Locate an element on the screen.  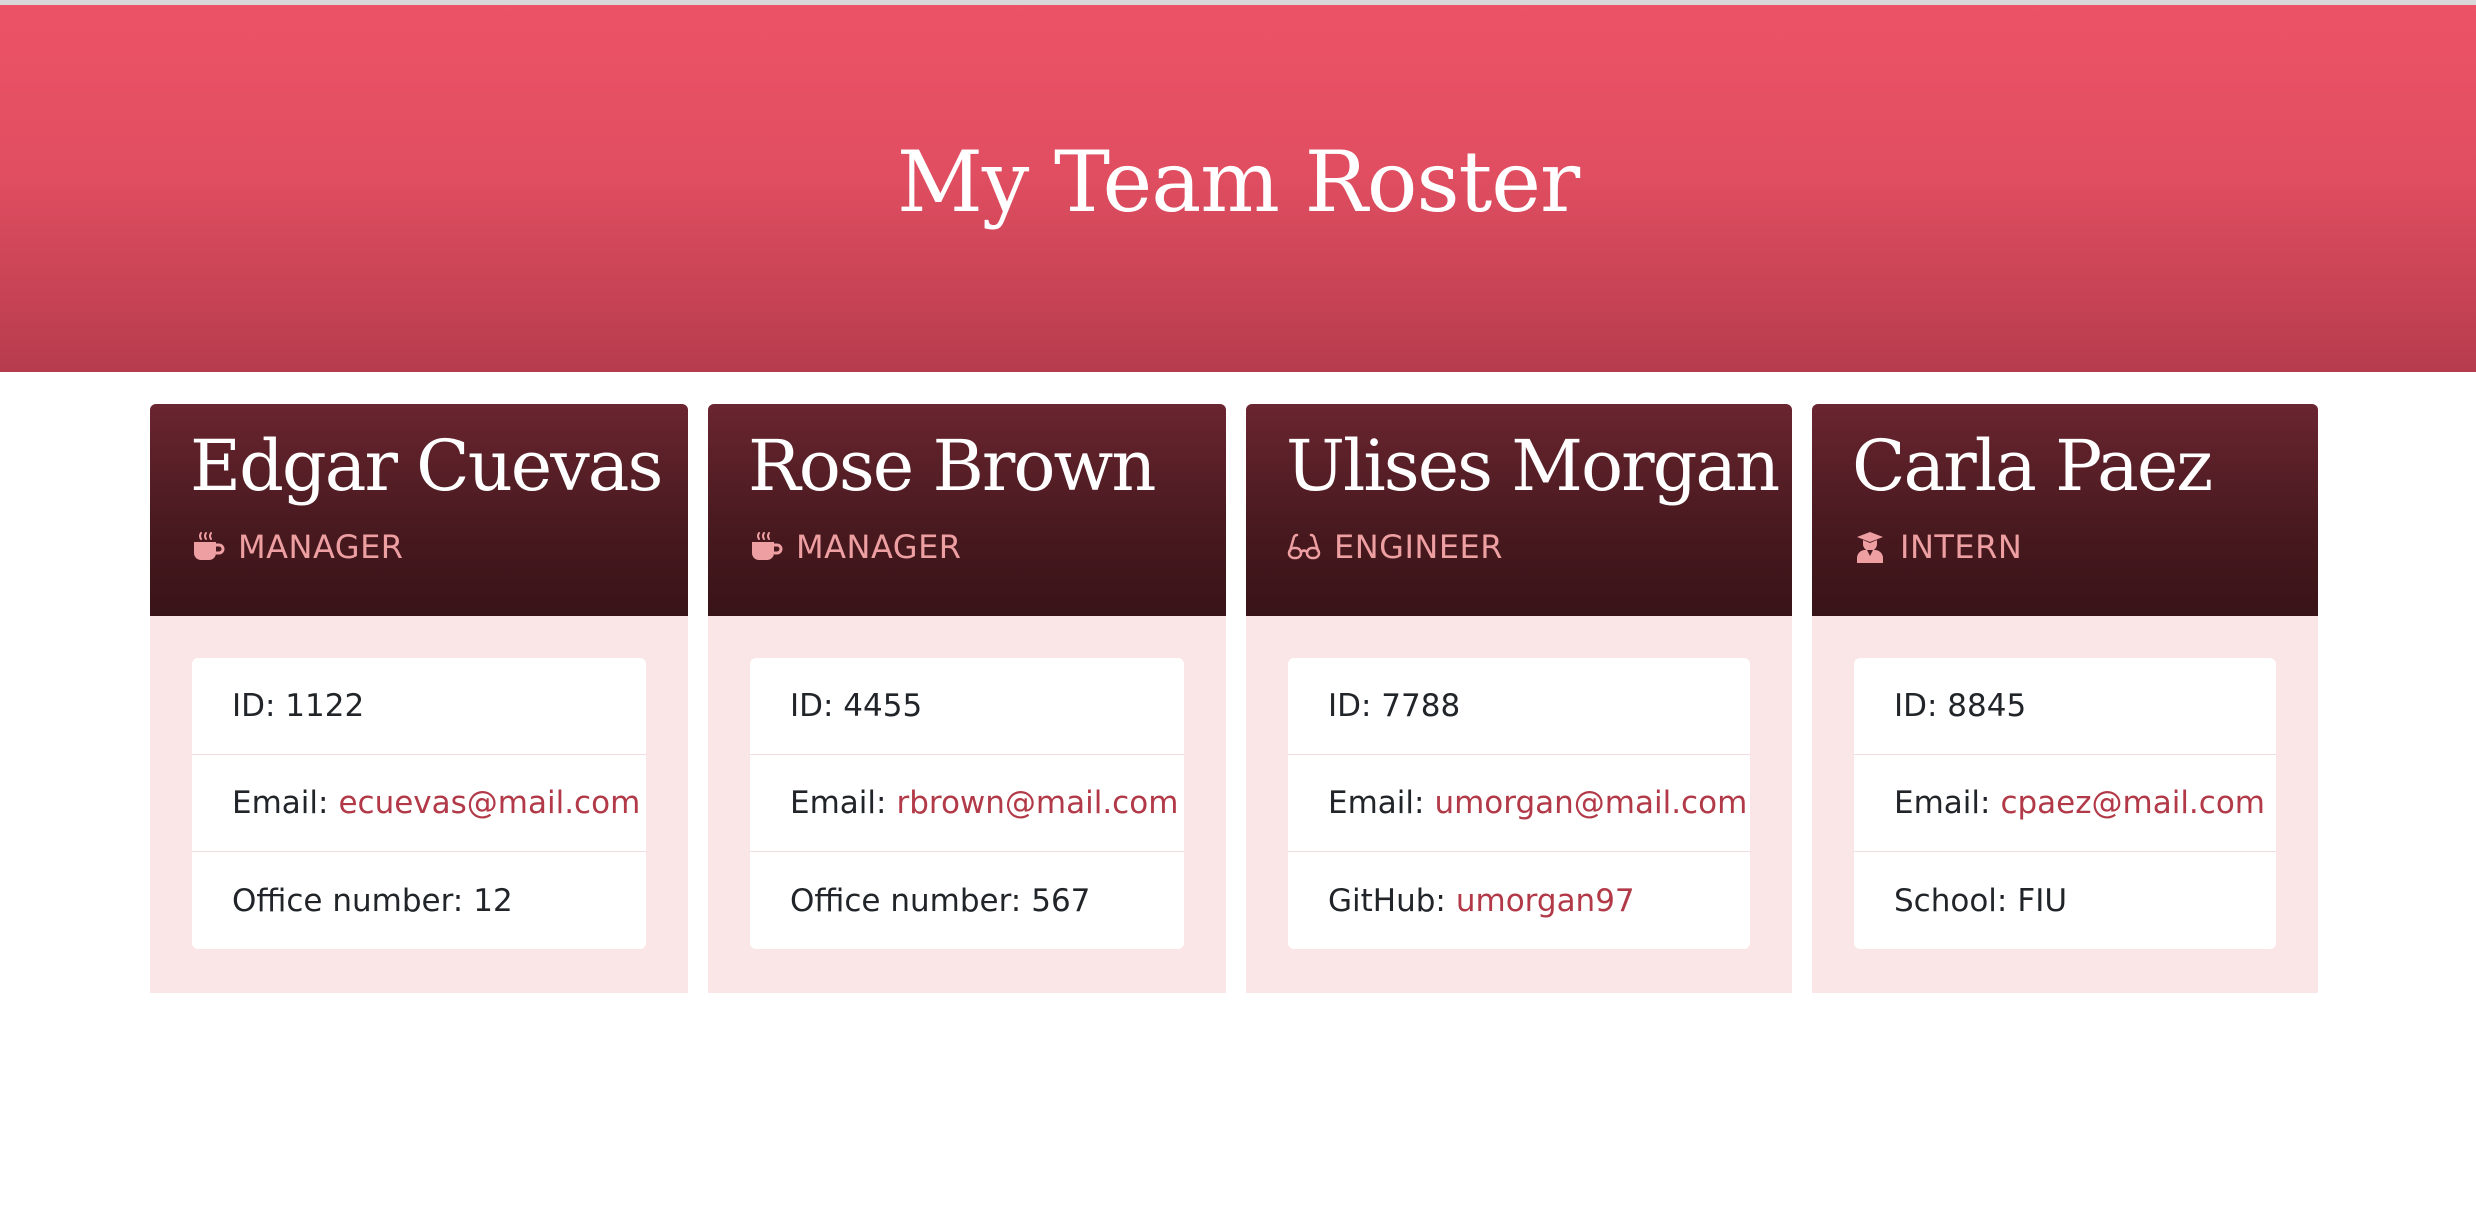
role-label: ENGINEER is located at coordinates (1418, 547).